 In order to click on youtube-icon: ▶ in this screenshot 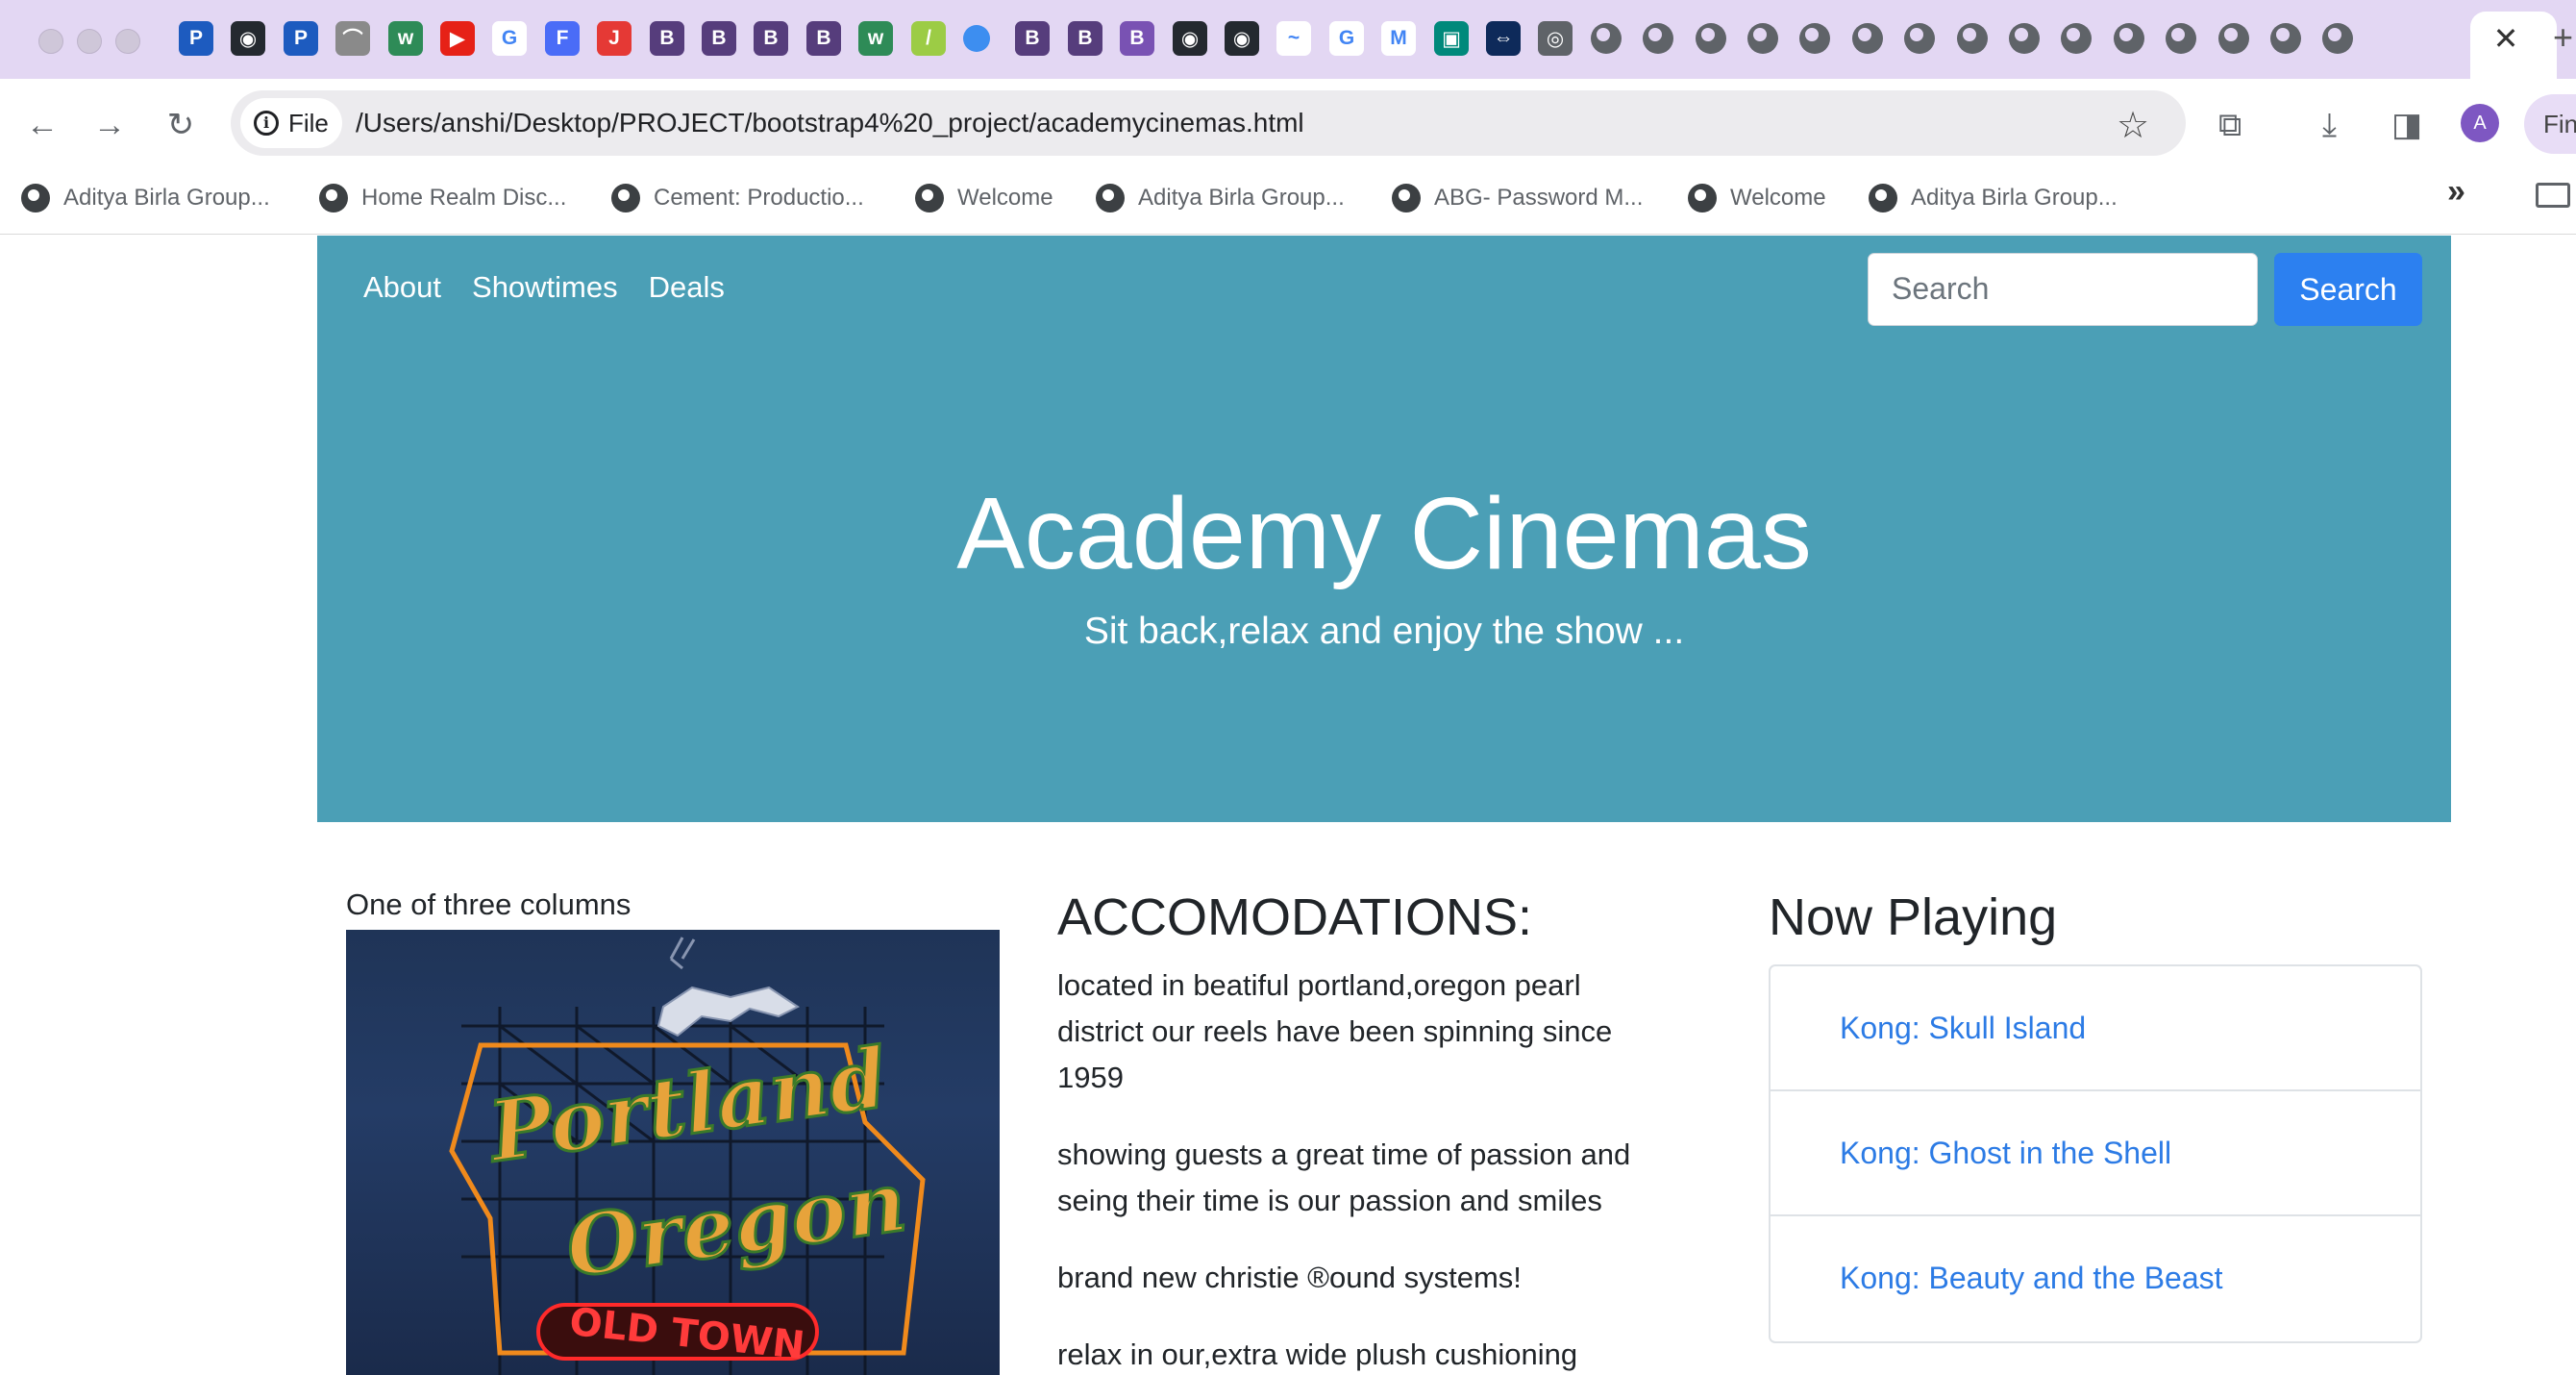, I will do `click(458, 38)`.